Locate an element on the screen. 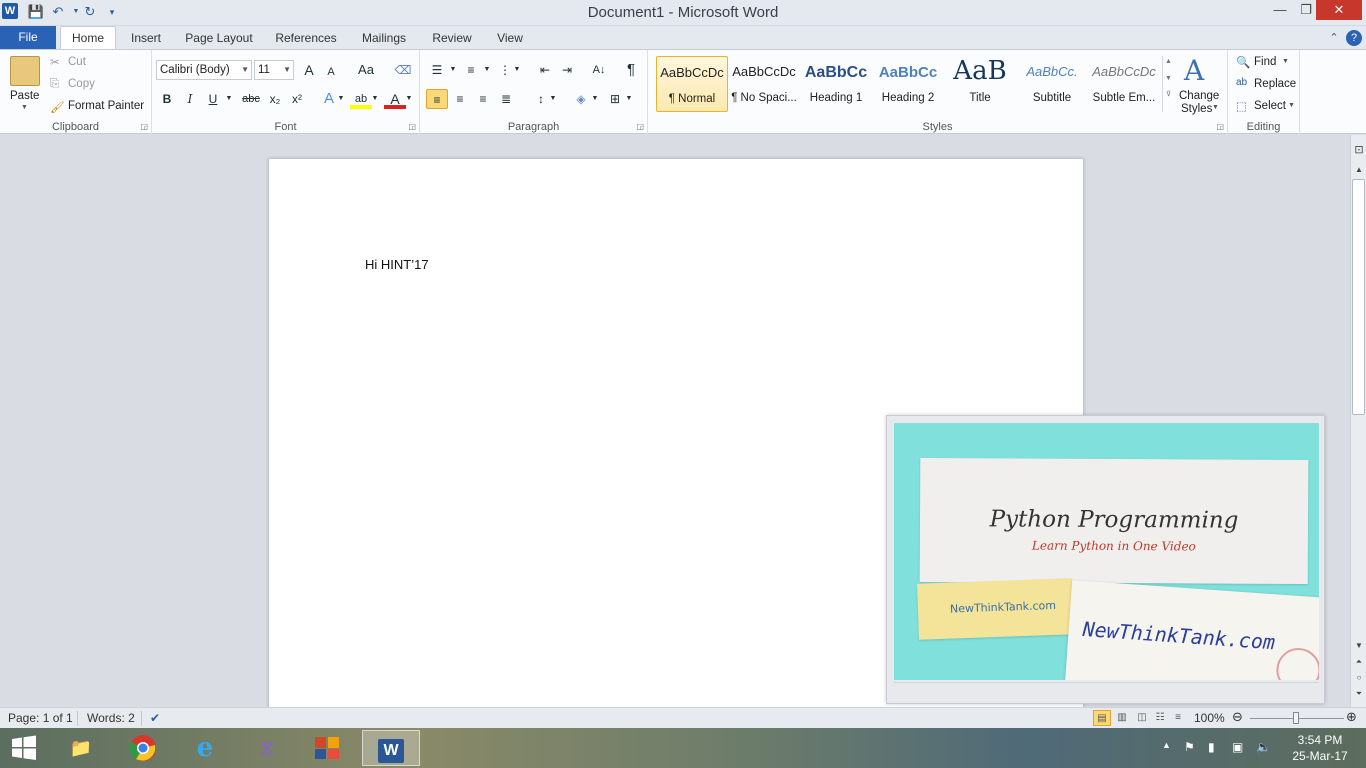 This screenshot has height=768, width=1366. minimize-button: — is located at coordinates (1280, 10).